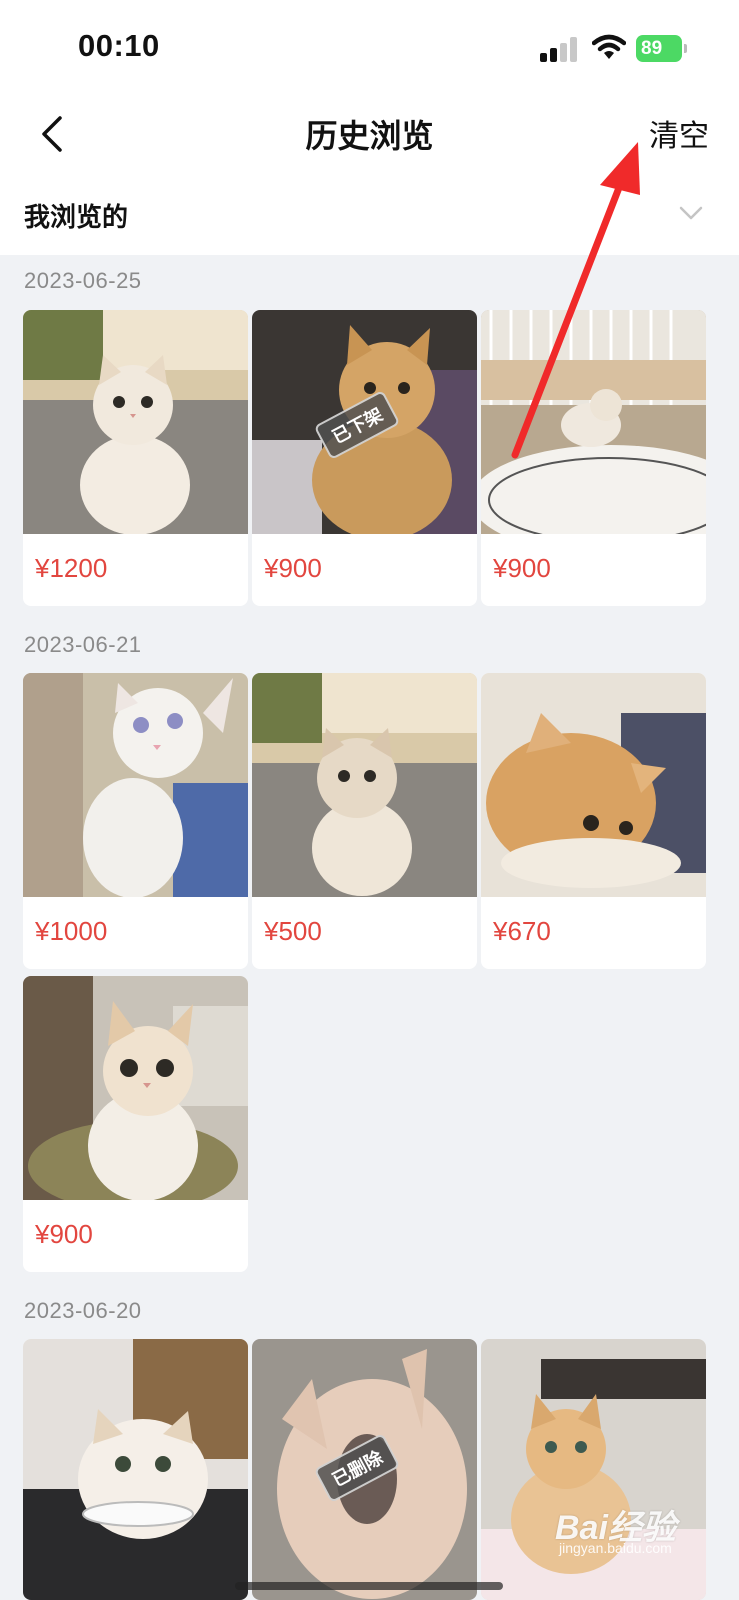 The height and width of the screenshot is (1600, 739). Describe the element at coordinates (71, 568) in the screenshot. I see `price-label: ¥1200` at that location.